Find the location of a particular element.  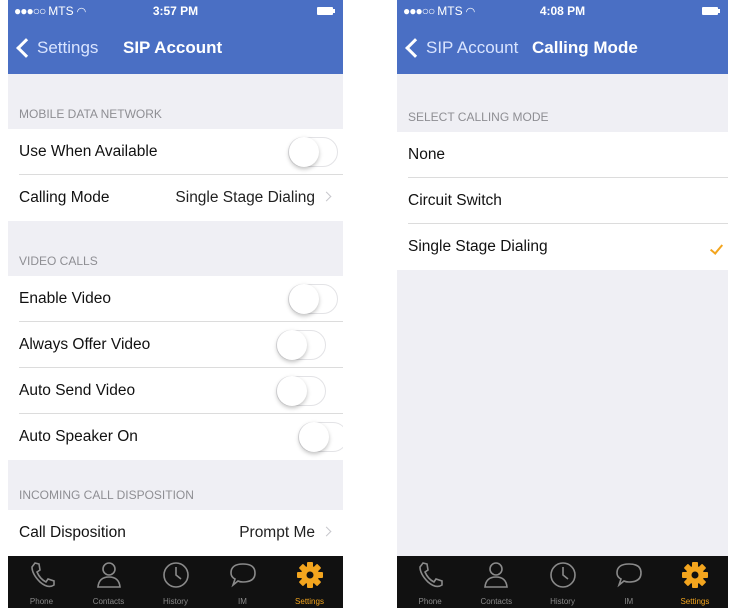

back-label: SIP Account is located at coordinates (472, 47).